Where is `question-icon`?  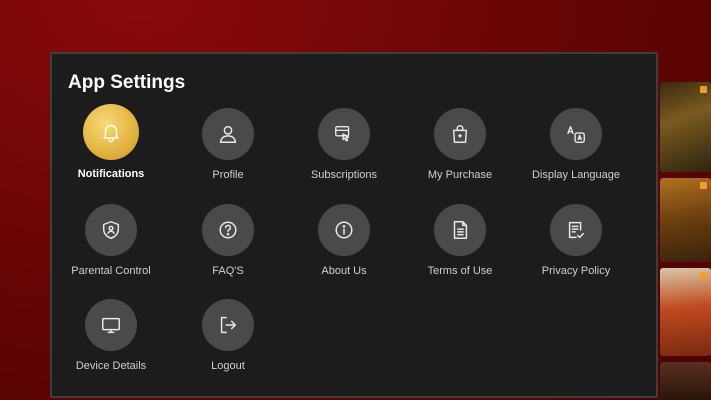 question-icon is located at coordinates (228, 230).